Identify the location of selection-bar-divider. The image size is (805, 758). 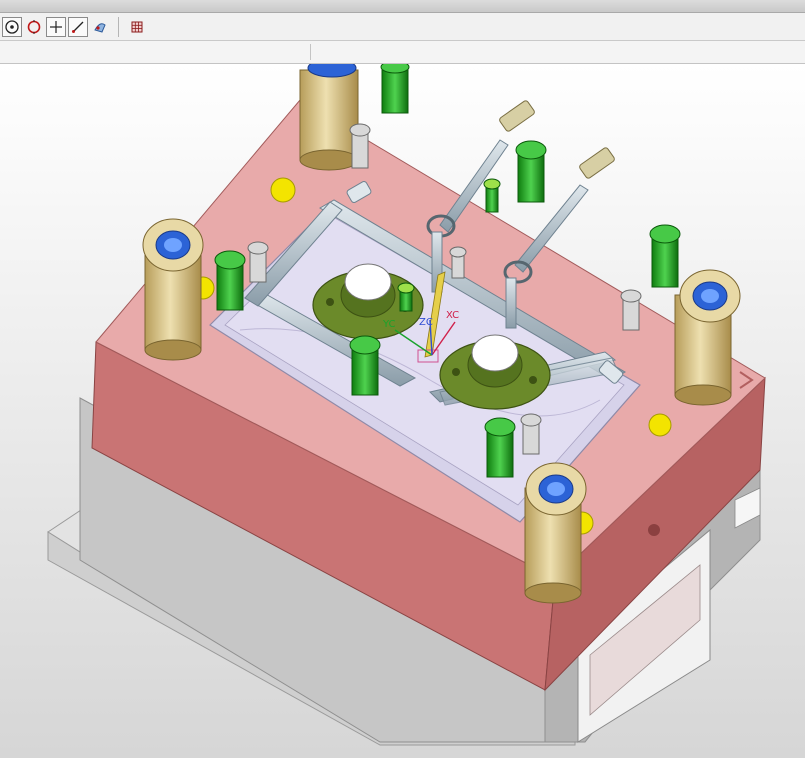
(310, 52).